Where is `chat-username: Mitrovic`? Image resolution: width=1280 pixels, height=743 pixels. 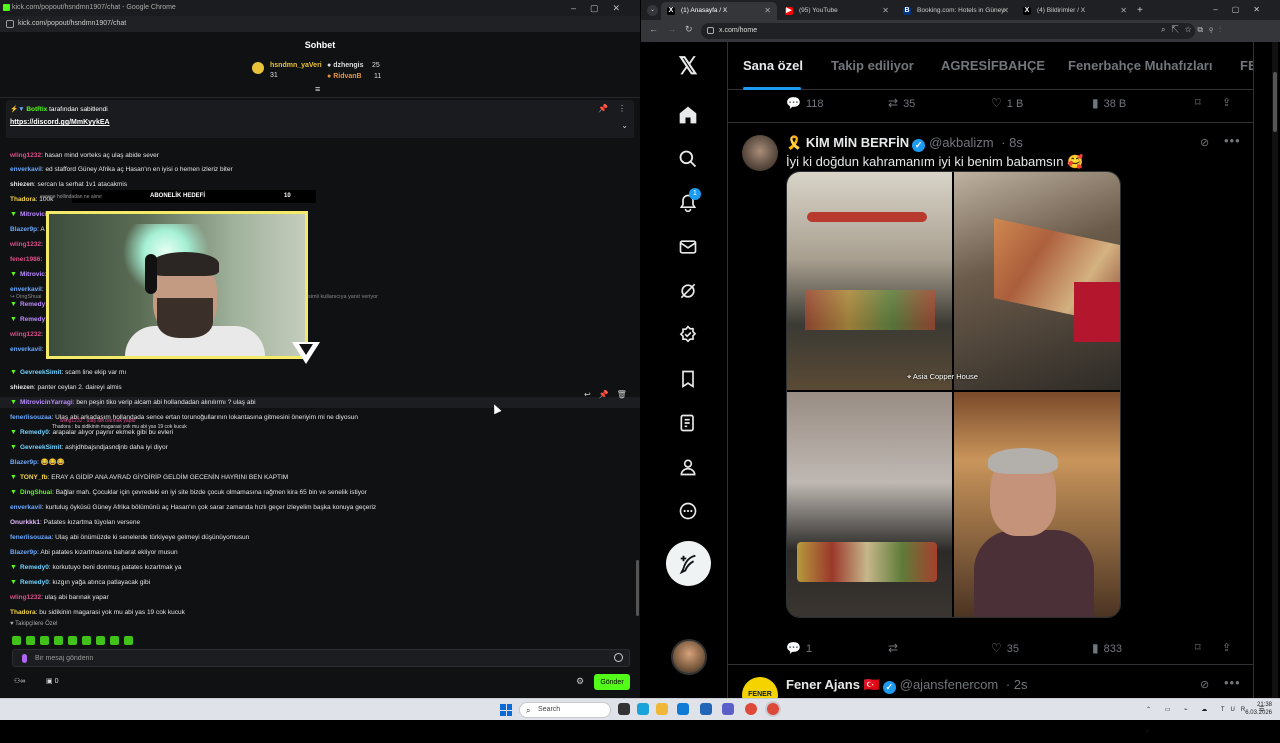 chat-username: Mitrovic is located at coordinates (32, 274).